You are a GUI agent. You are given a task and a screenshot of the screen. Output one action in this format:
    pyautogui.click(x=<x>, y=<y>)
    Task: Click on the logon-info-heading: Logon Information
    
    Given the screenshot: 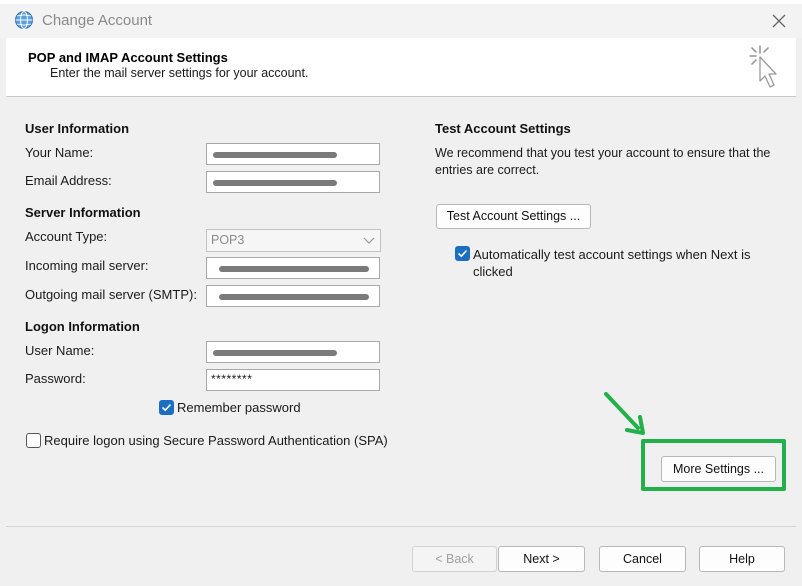 What is the action you would take?
    pyautogui.click(x=82, y=326)
    